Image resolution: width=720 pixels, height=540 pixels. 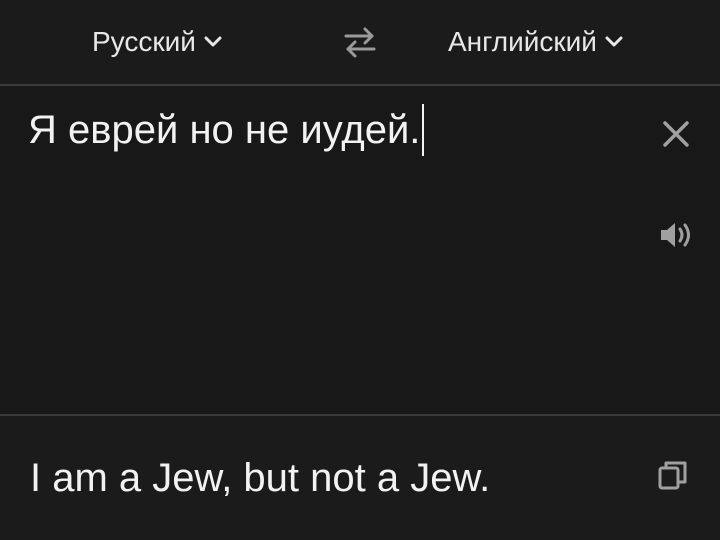 What do you see at coordinates (673, 475) in the screenshot?
I see `copy-translation-button` at bounding box center [673, 475].